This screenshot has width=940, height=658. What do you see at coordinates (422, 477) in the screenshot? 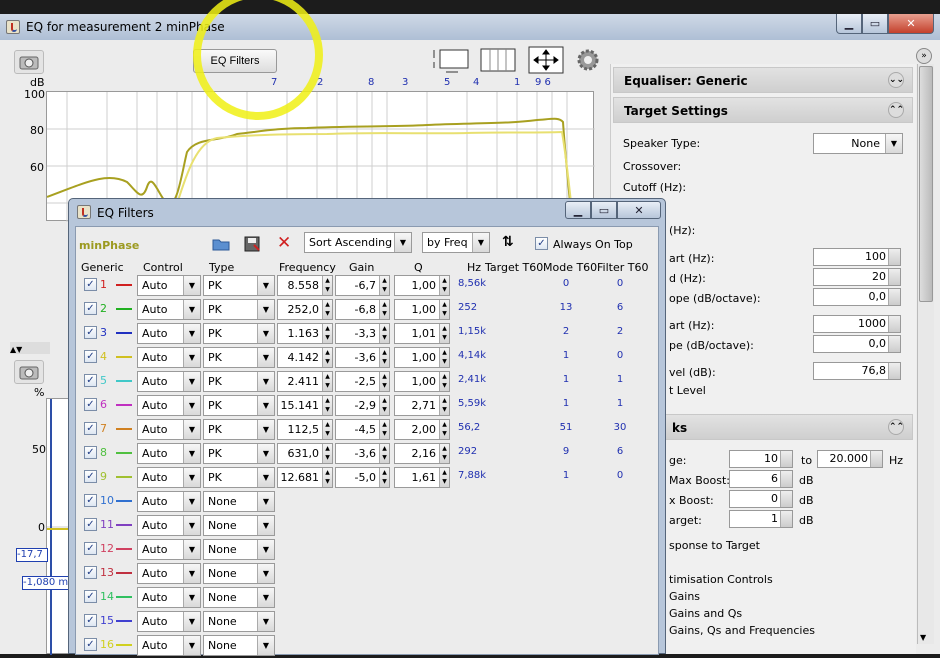
I see `filter-q-spinner: 1,61 ▲ ▼` at bounding box center [422, 477].